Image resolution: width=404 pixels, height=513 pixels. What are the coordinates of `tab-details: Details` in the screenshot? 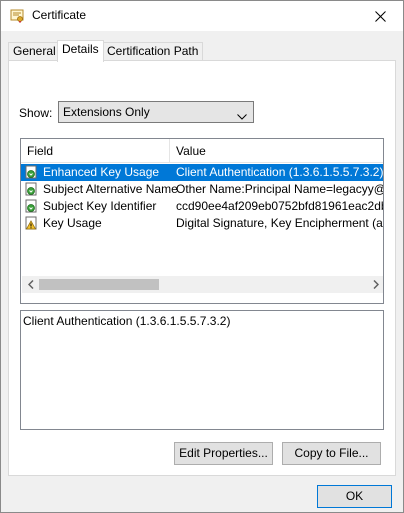 It's located at (80, 51).